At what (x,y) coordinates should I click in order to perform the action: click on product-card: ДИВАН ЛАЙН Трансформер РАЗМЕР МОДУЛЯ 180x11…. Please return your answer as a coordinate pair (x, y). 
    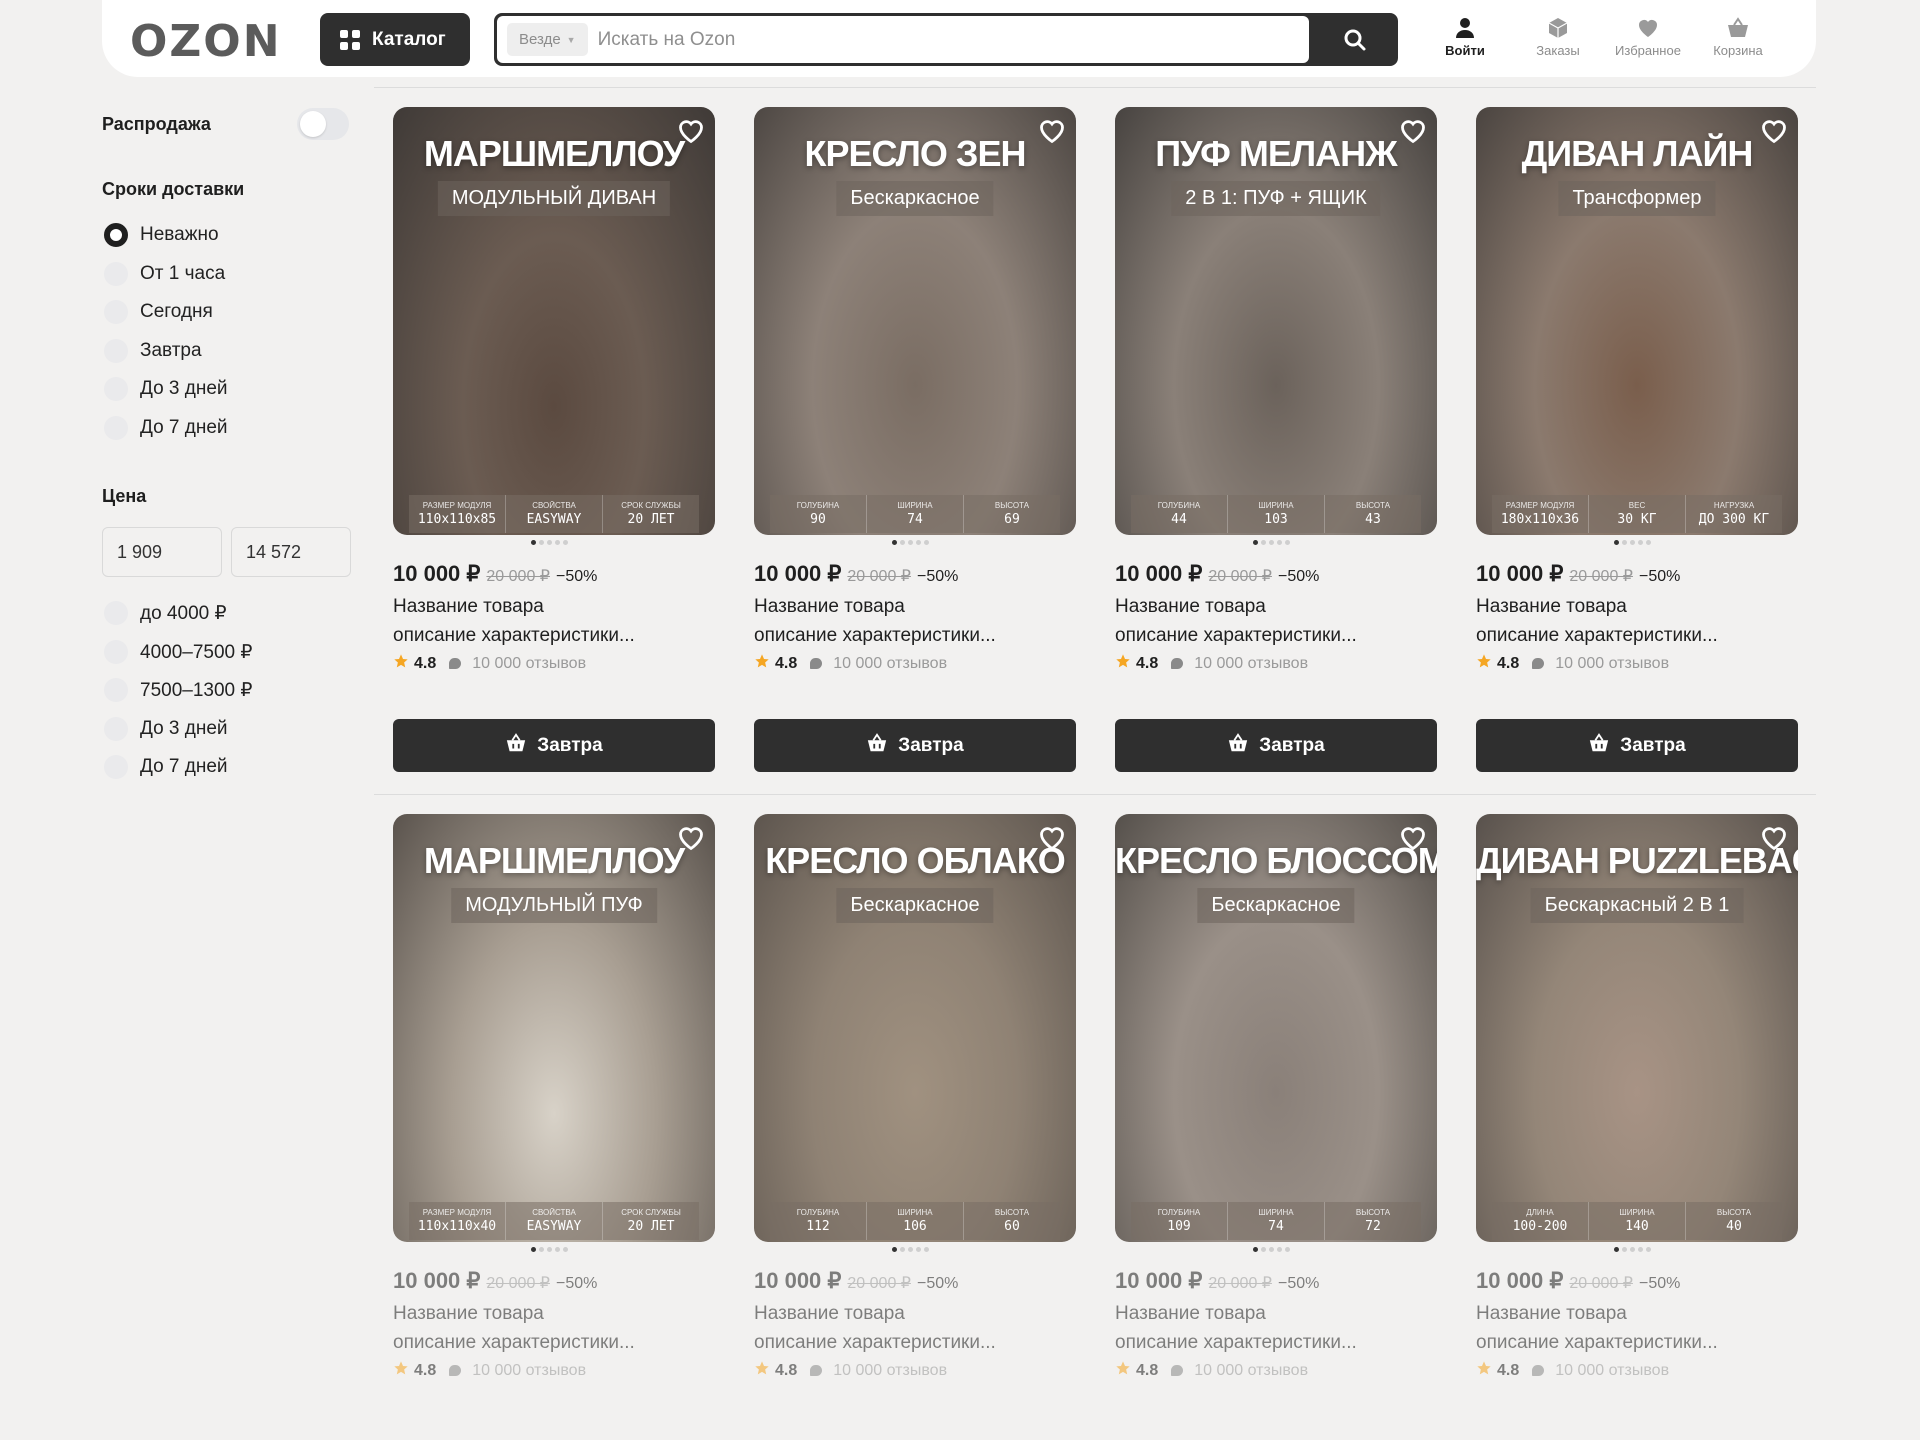
    Looking at the image, I should click on (1637, 439).